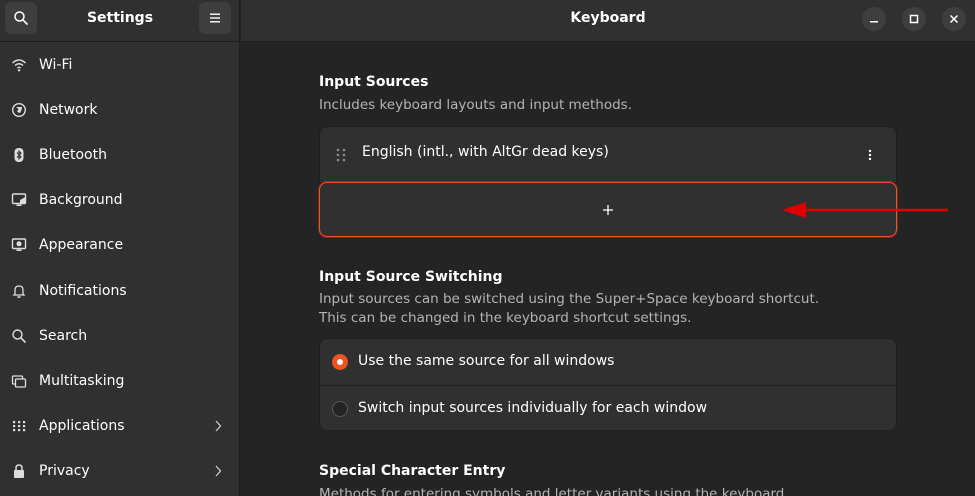 This screenshot has height=496, width=975. I want to click on special-character-title: Special Character Entry, so click(412, 471).